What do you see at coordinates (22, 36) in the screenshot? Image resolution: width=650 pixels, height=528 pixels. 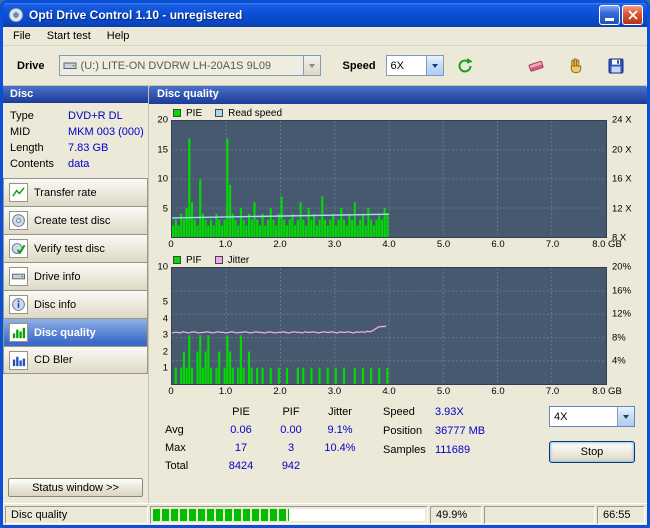 I see `menu-file: File` at bounding box center [22, 36].